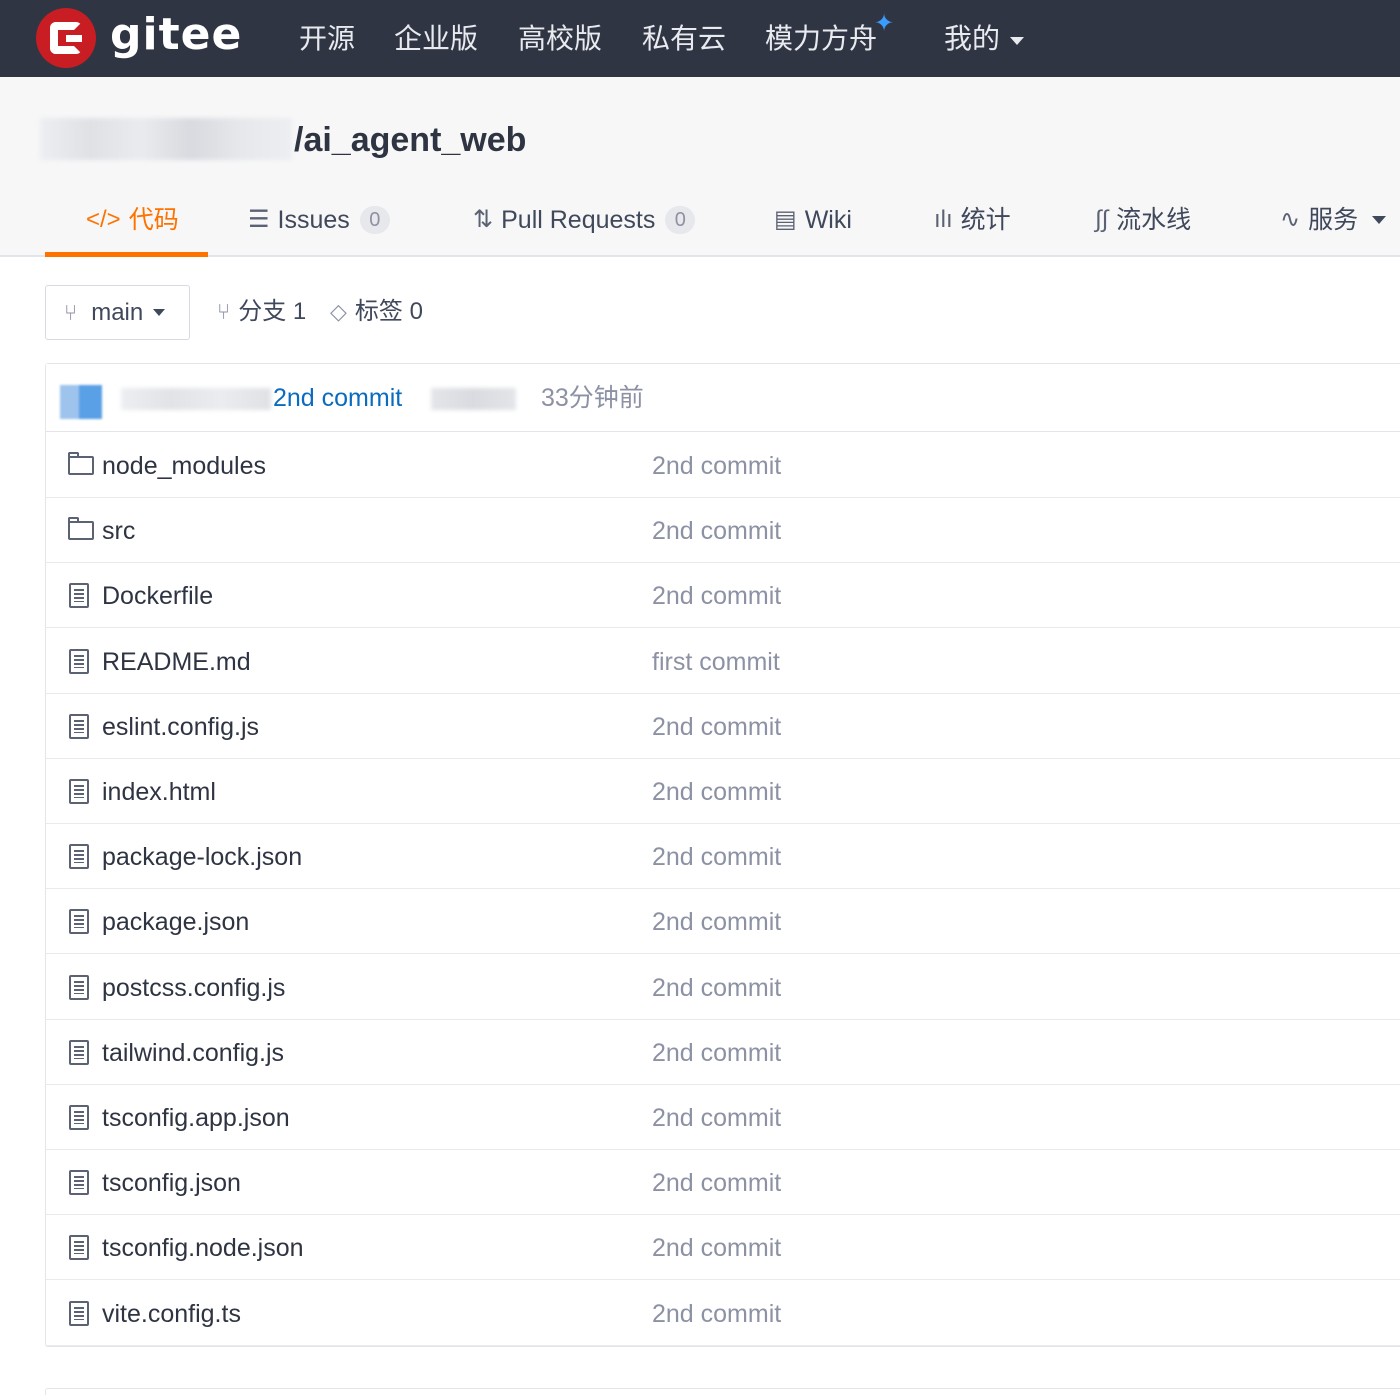 The image size is (1400, 1395). What do you see at coordinates (473, 399) in the screenshot?
I see `commit-hash-redacted` at bounding box center [473, 399].